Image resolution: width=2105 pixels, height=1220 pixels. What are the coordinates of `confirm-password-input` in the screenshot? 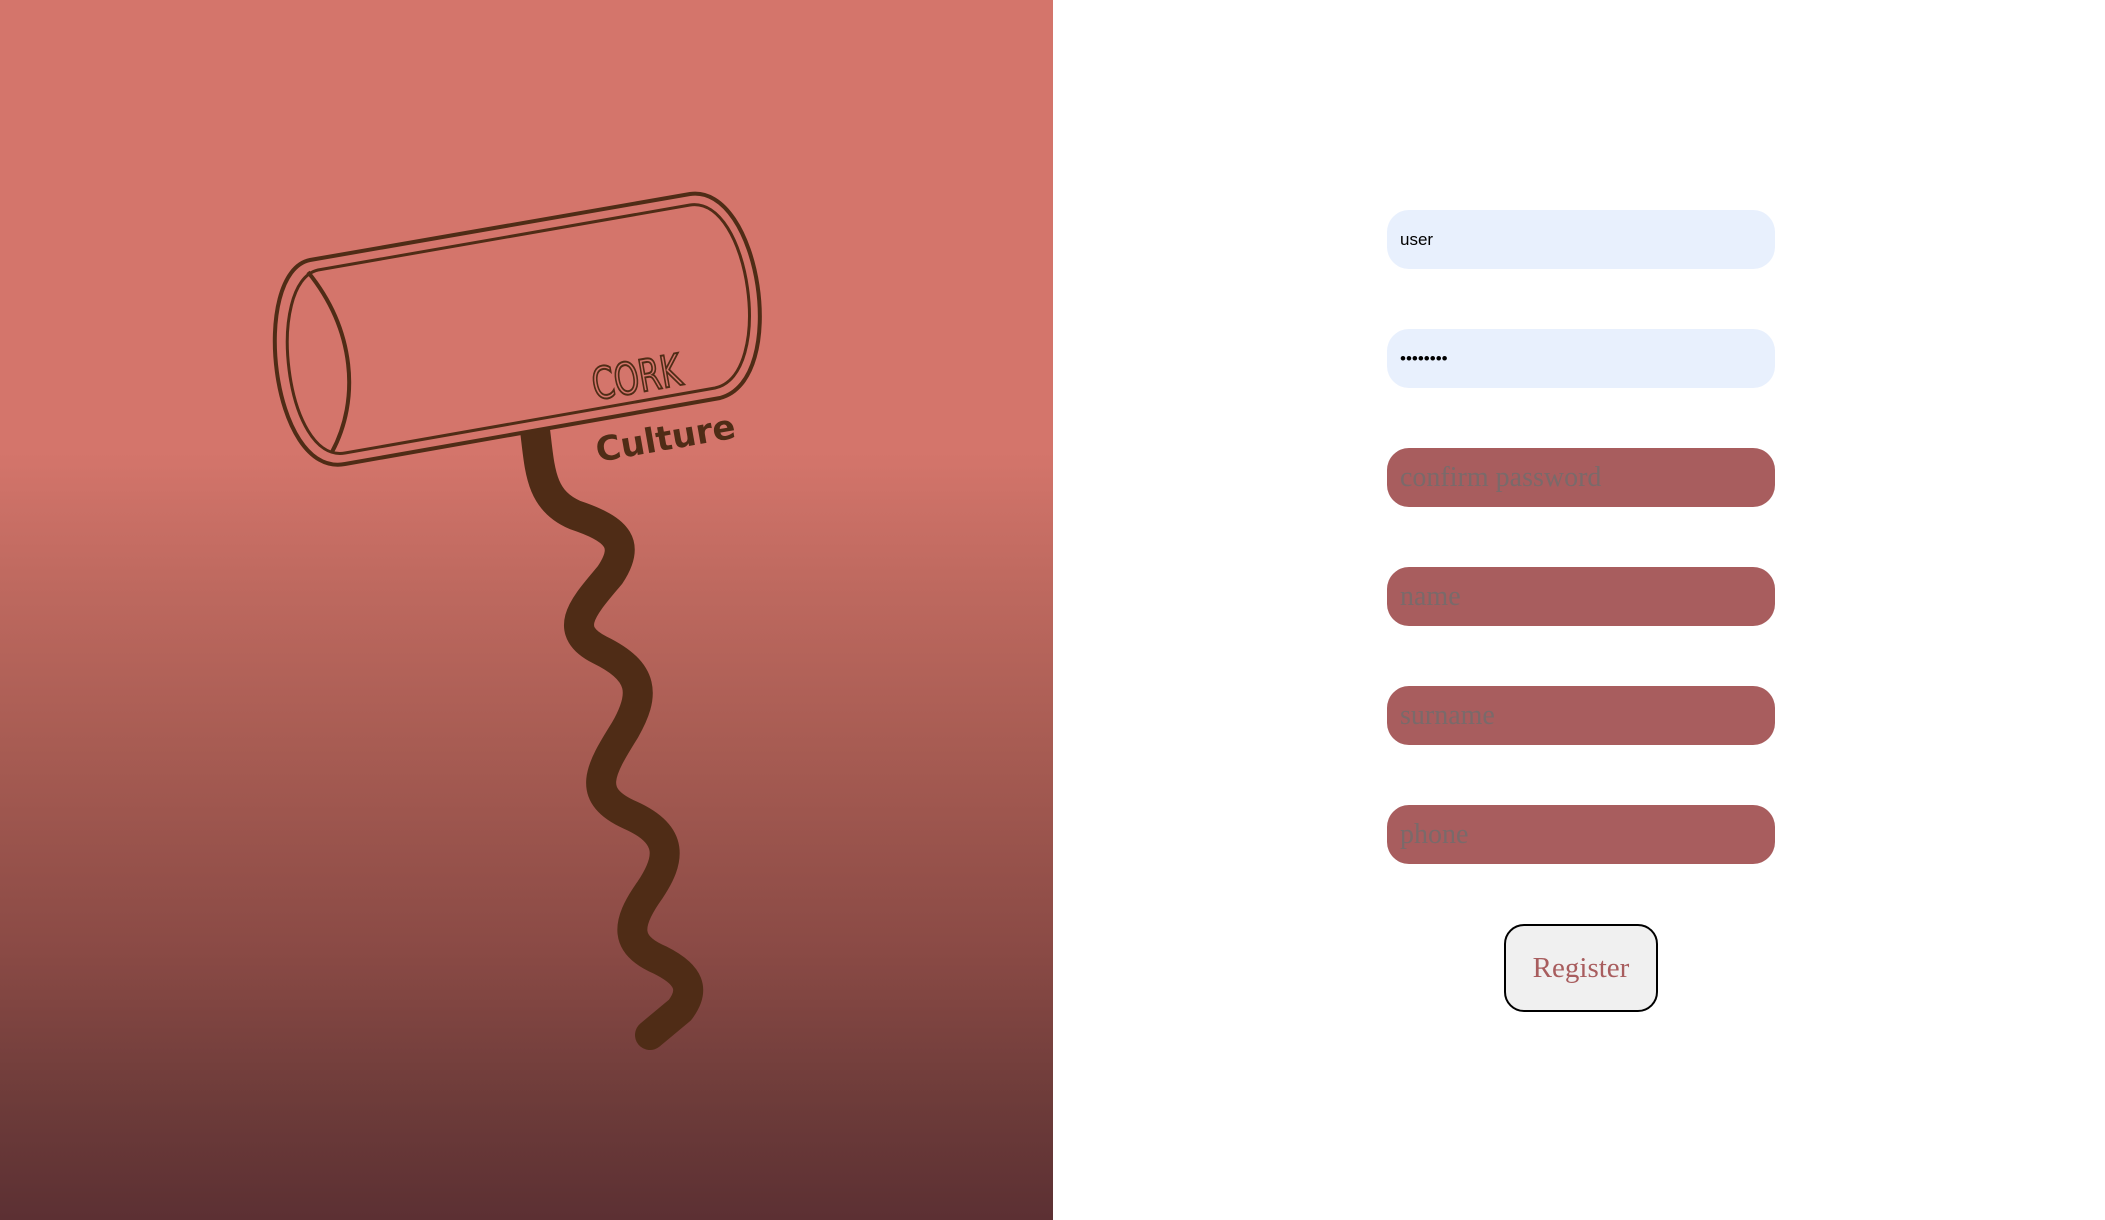 It's located at (1581, 477).